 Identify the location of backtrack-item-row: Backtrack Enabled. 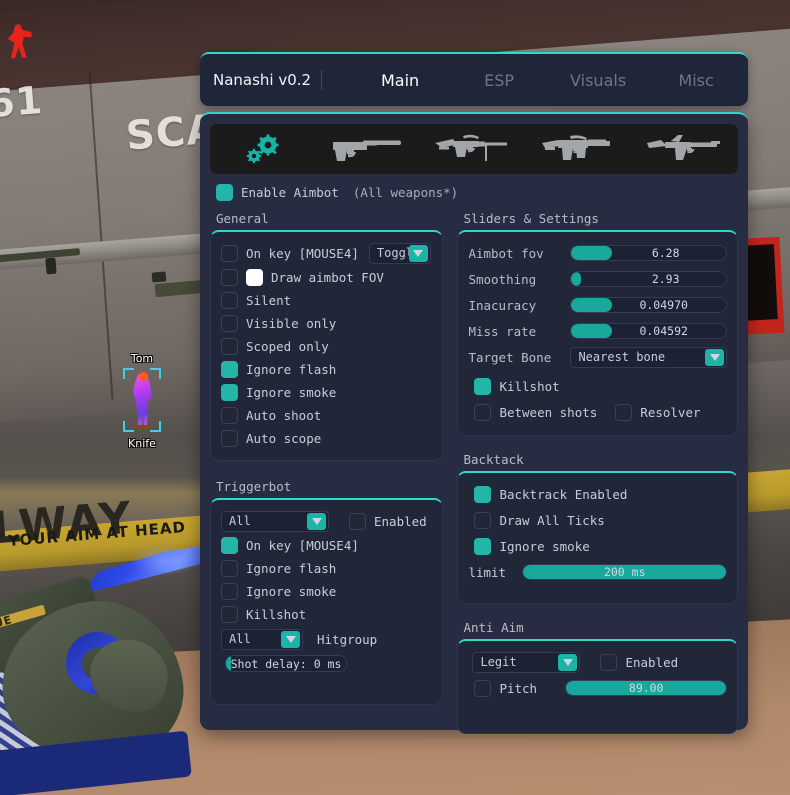
(597, 494).